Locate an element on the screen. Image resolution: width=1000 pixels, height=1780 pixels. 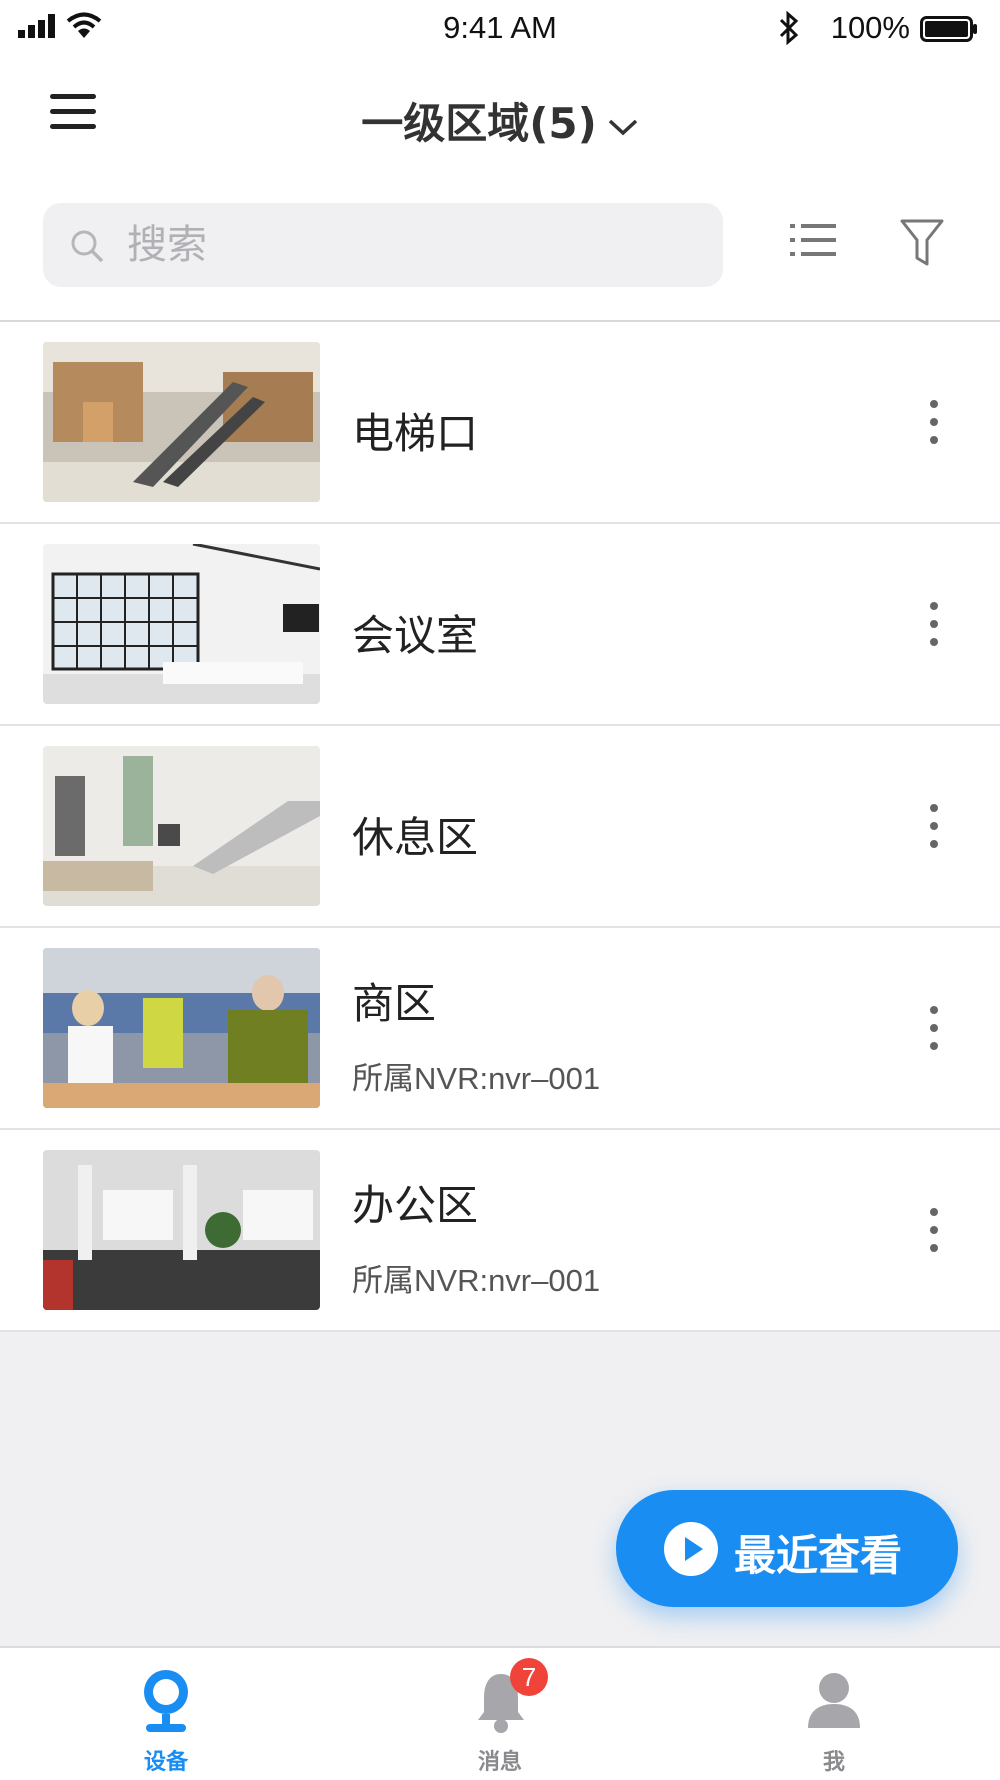
tab-messages: 消息 is located at coordinates (500, 1714).